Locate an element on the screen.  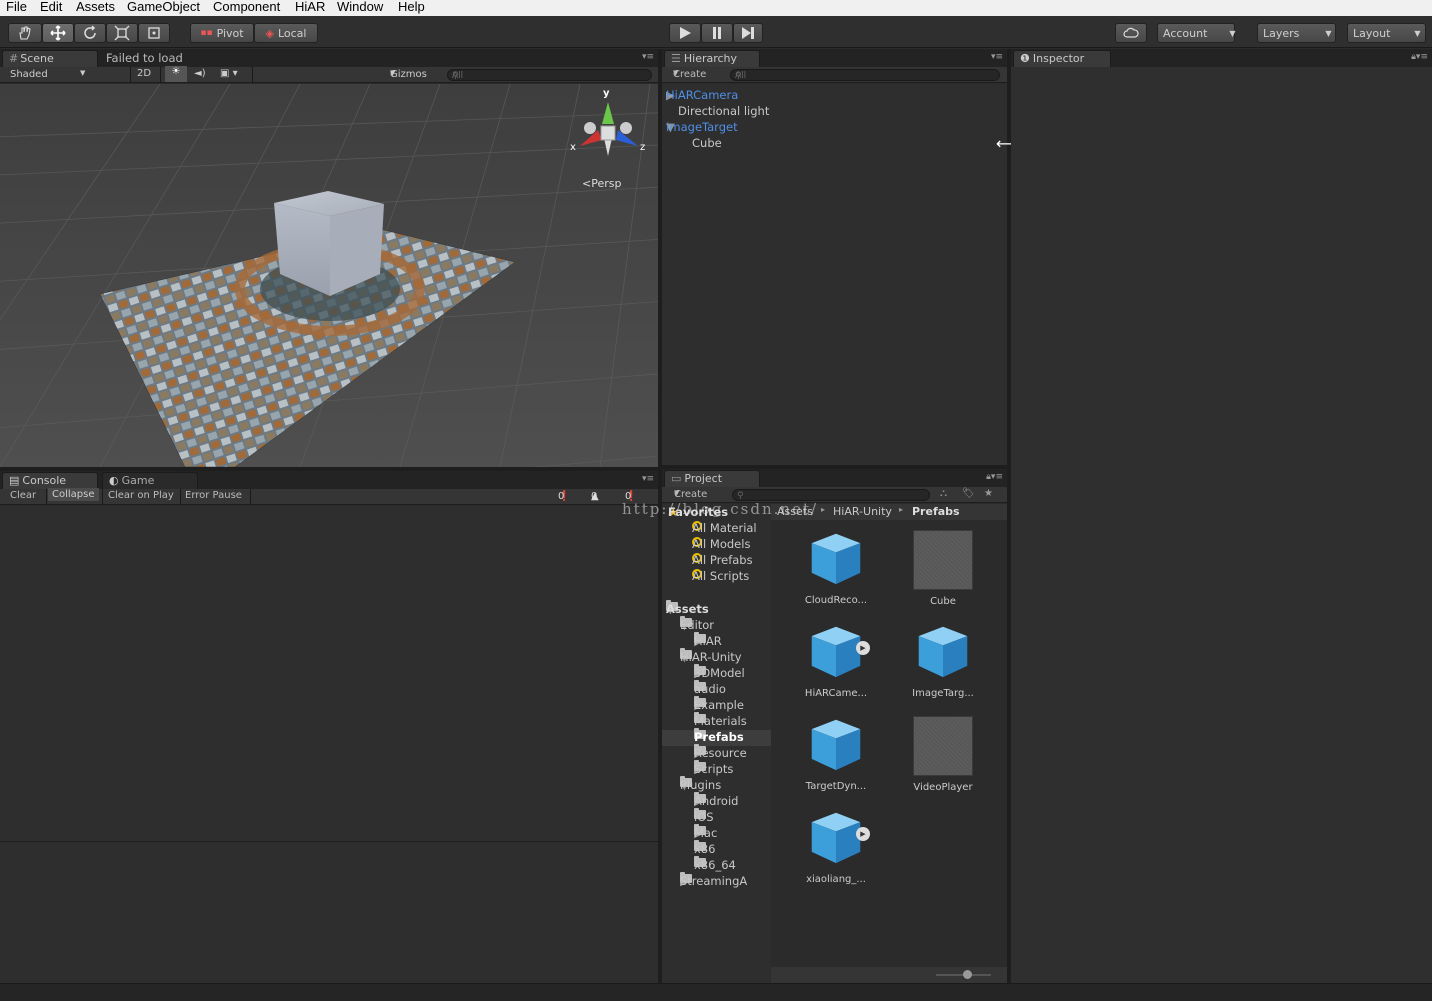
step-icon is located at coordinates (748, 33).